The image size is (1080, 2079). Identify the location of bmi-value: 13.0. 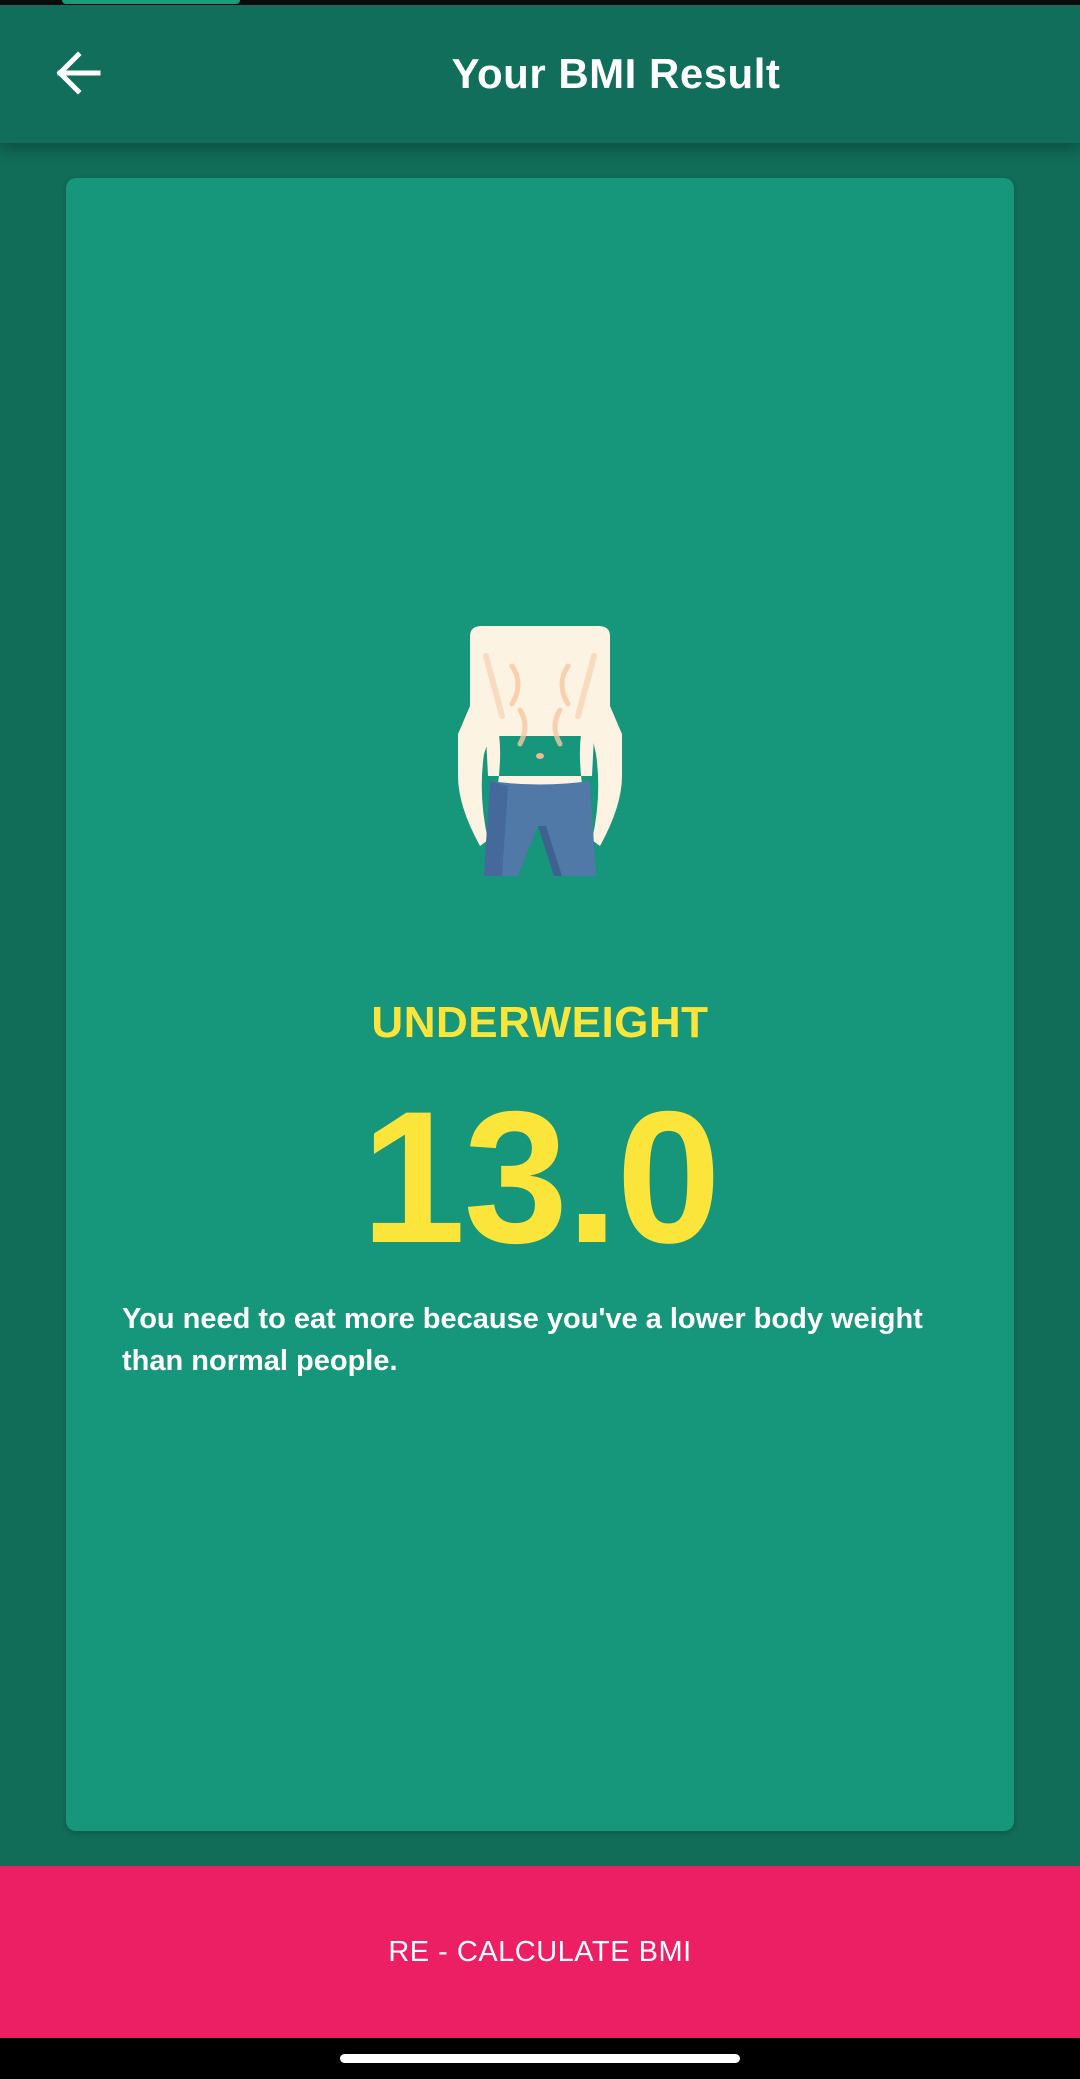
(541, 1177).